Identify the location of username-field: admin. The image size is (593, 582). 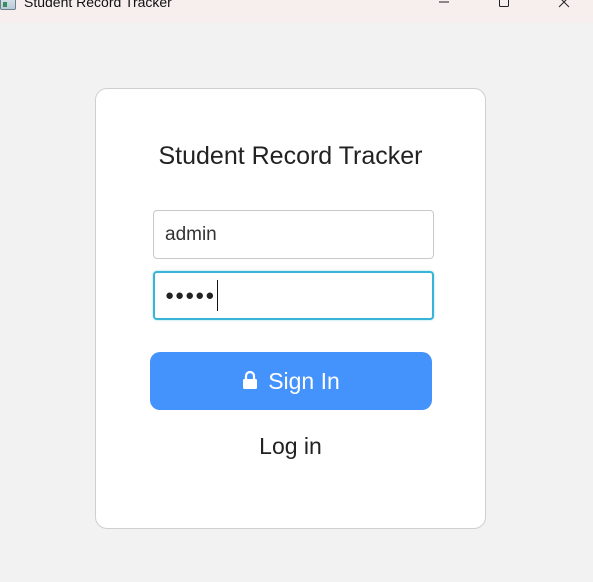
(293, 234).